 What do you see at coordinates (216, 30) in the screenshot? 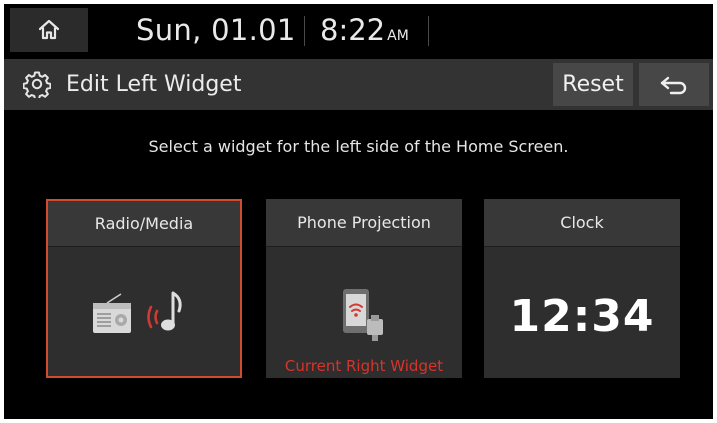
I see `date-display: Sun, 01.01` at bounding box center [216, 30].